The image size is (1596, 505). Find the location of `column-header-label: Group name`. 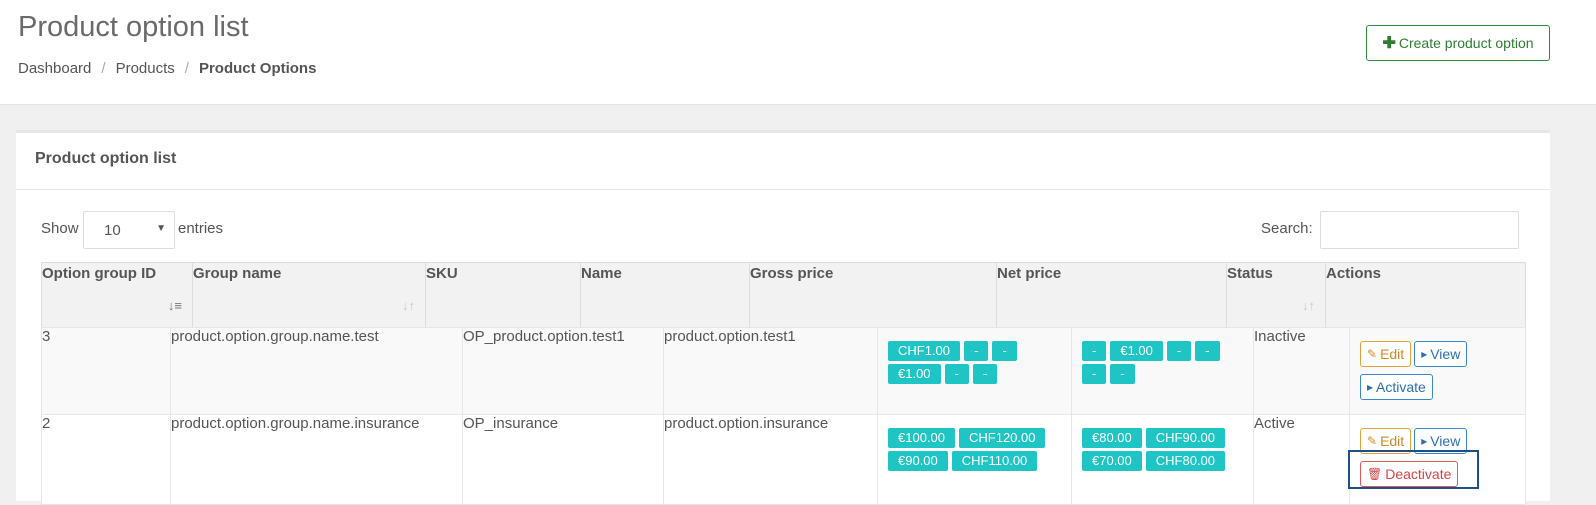

column-header-label: Group name is located at coordinates (237, 273).